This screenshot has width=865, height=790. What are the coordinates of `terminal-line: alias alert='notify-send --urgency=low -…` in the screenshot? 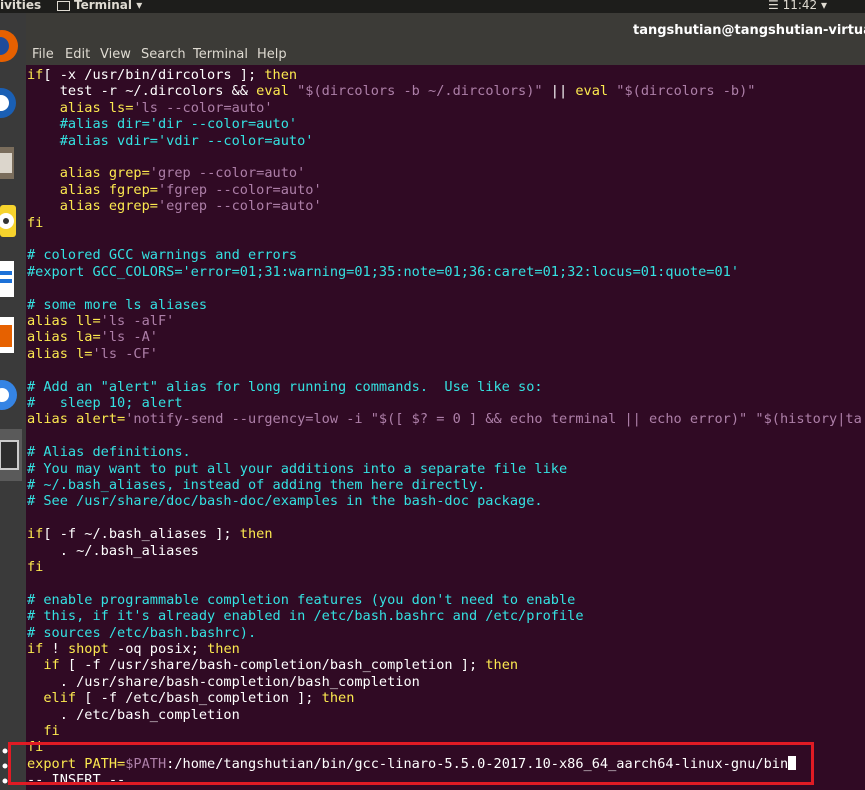 It's located at (444, 419).